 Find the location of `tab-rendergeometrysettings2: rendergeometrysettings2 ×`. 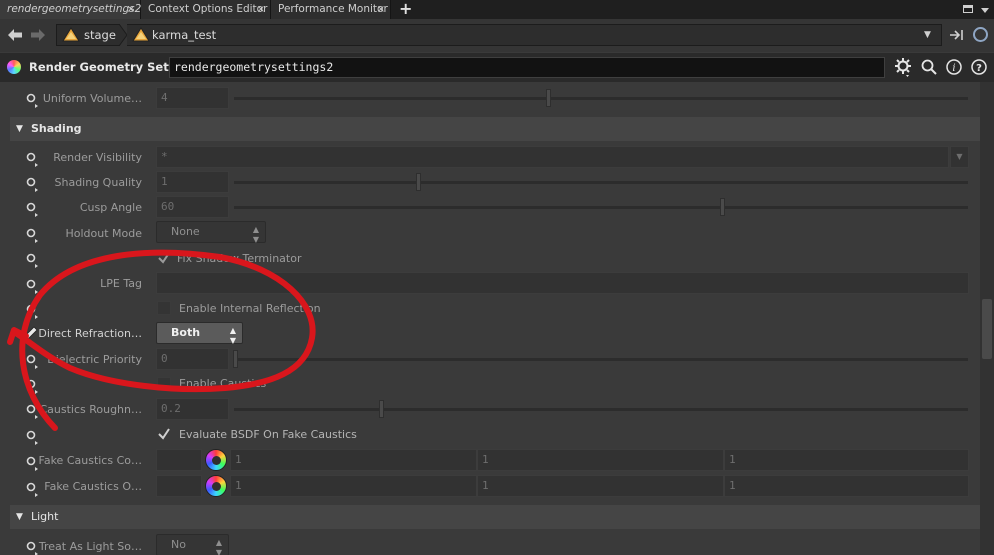

tab-rendergeometrysettings2: rendergeometrysettings2 × is located at coordinates (70, 9).